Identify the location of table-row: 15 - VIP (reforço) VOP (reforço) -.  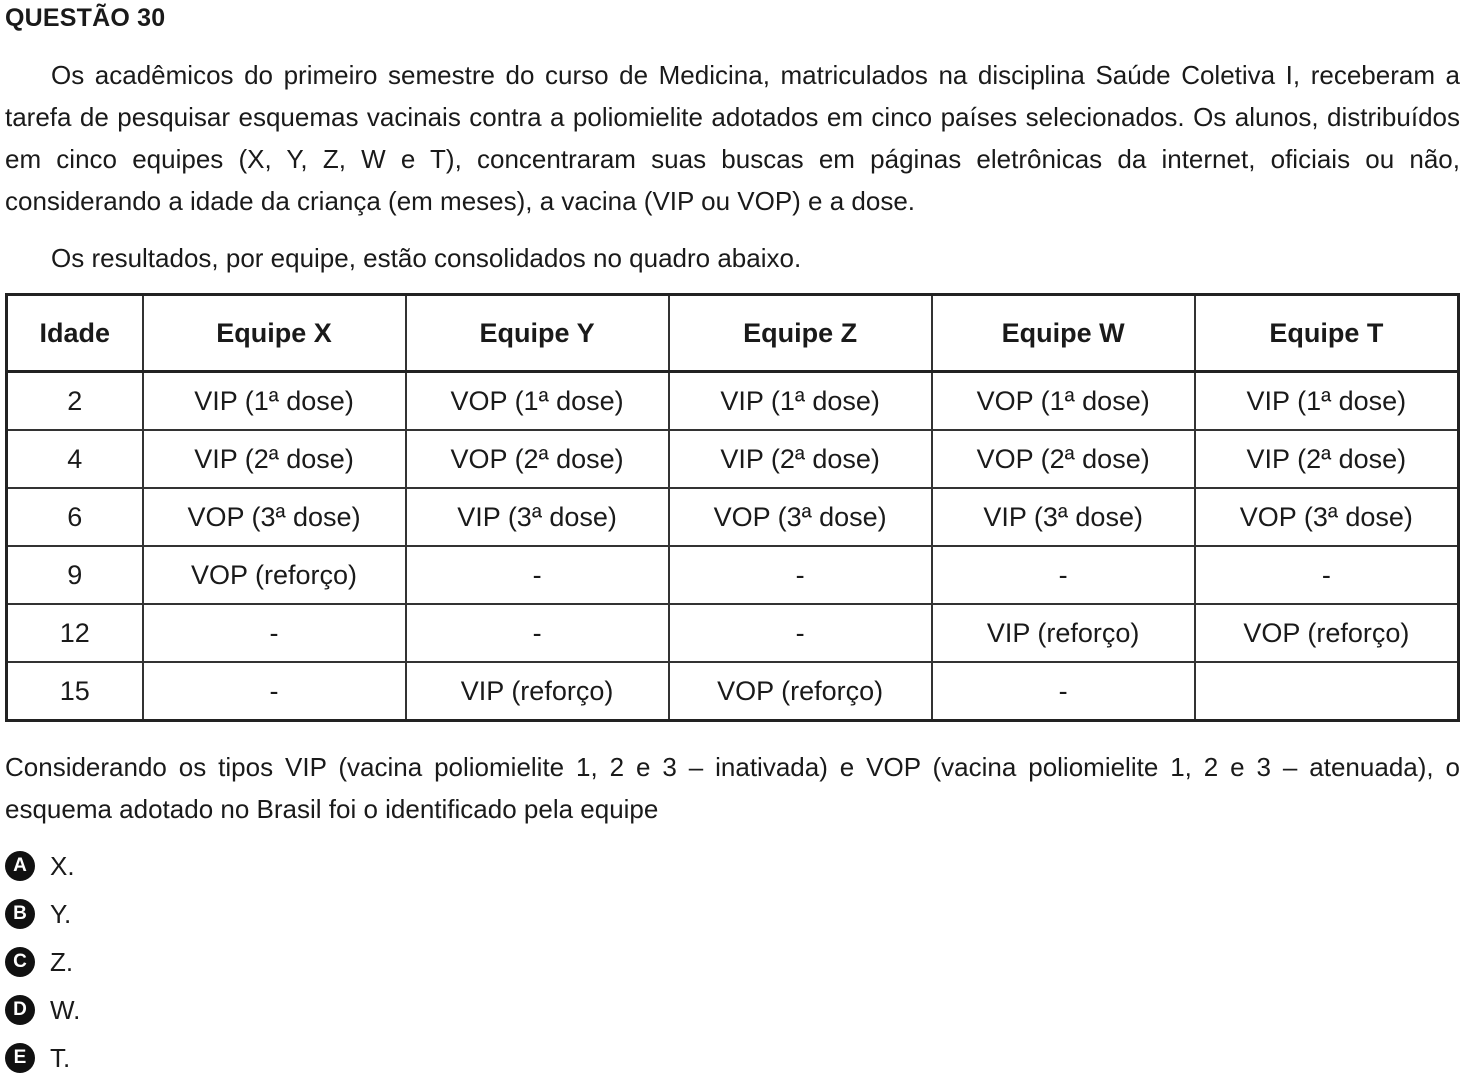
(732, 691).